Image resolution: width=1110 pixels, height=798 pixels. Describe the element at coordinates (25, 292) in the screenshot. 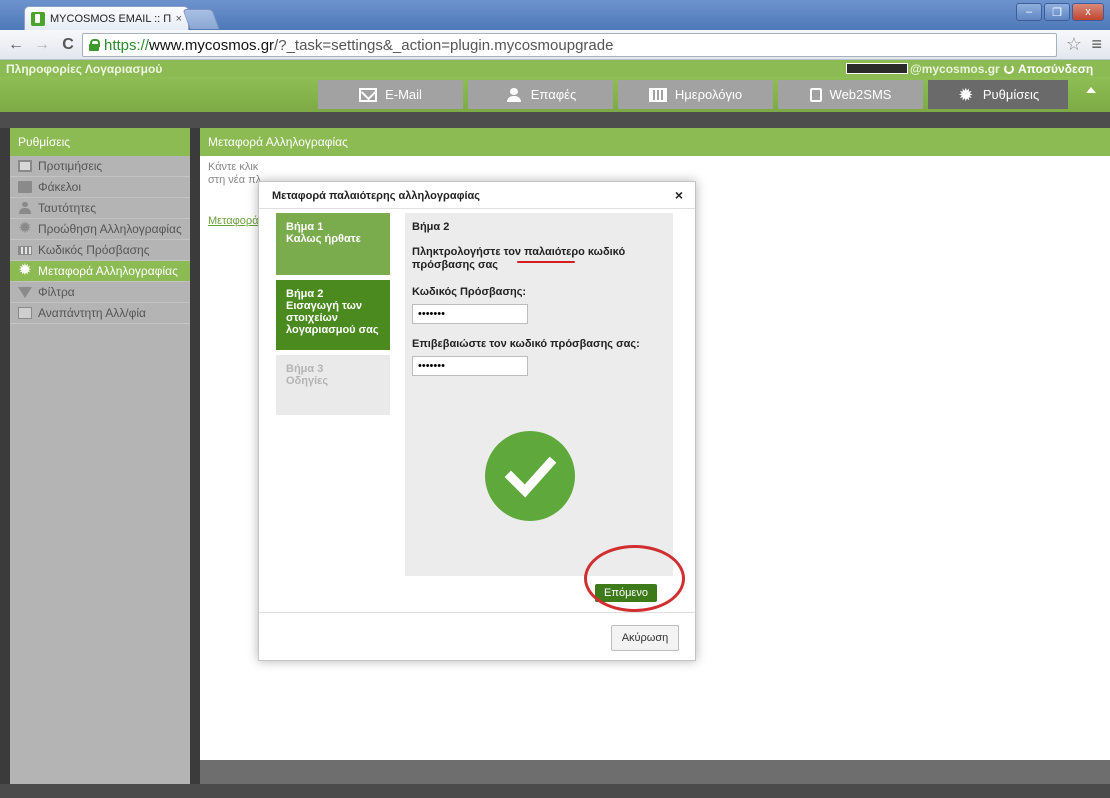

I see `filter-icon` at that location.